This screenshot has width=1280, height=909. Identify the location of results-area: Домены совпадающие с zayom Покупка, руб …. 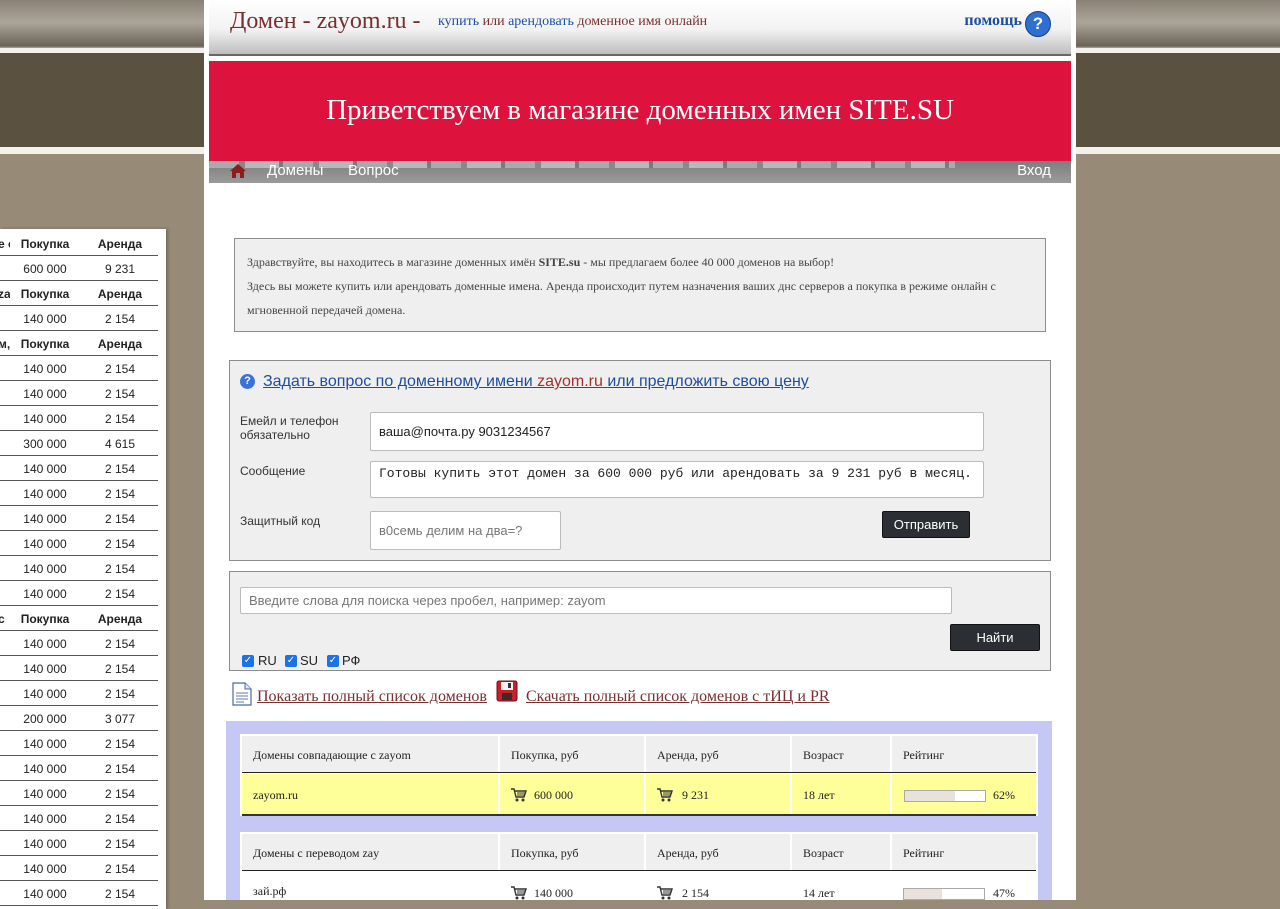
(639, 810).